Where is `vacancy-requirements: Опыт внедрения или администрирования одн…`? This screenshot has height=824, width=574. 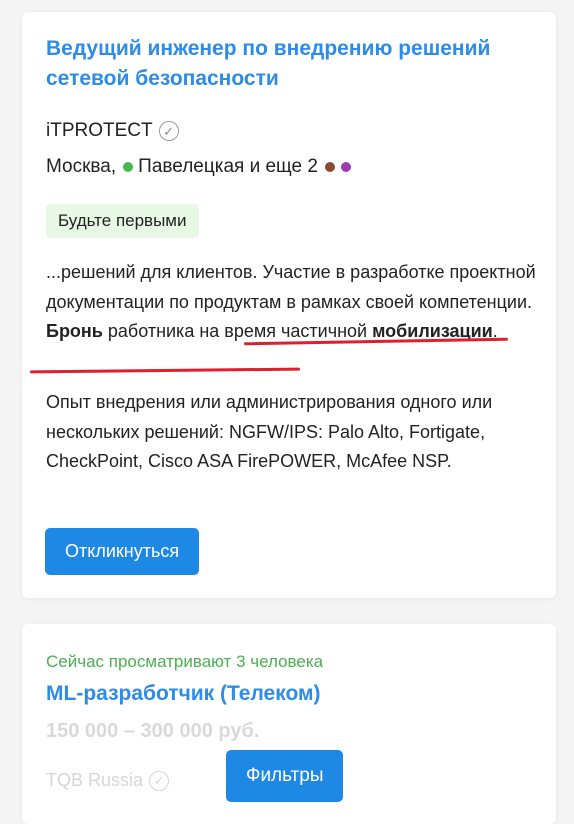
vacancy-requirements: Опыт внедрения или администрирования одн… is located at coordinates (269, 431).